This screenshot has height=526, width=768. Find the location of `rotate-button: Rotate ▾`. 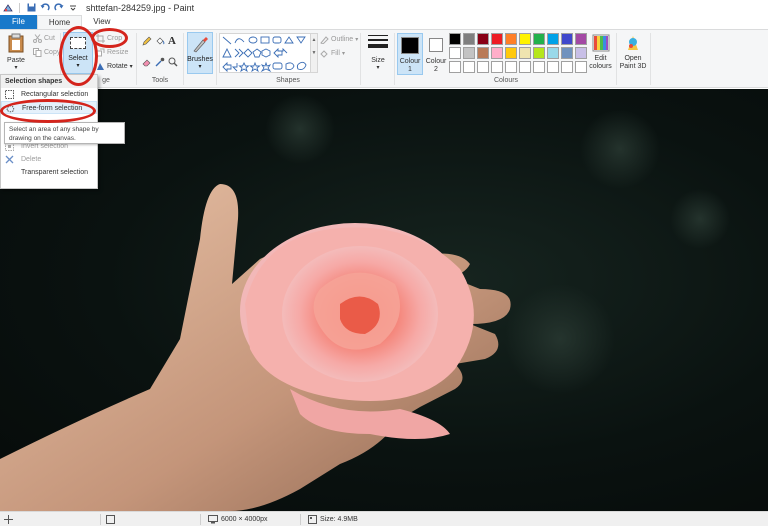

rotate-button: Rotate ▾ is located at coordinates (114, 66).